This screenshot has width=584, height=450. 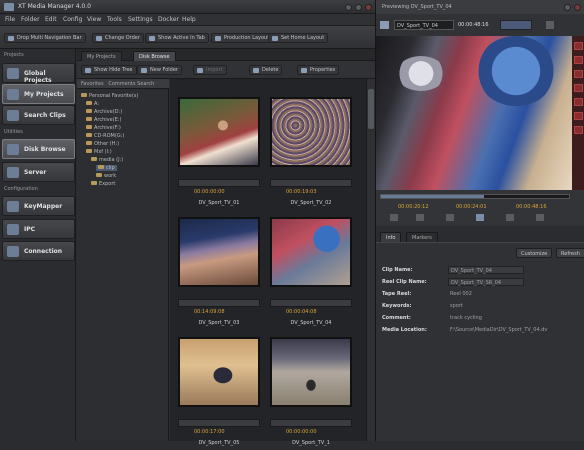 I want to click on comment-field: track cycling, so click(x=486, y=318).